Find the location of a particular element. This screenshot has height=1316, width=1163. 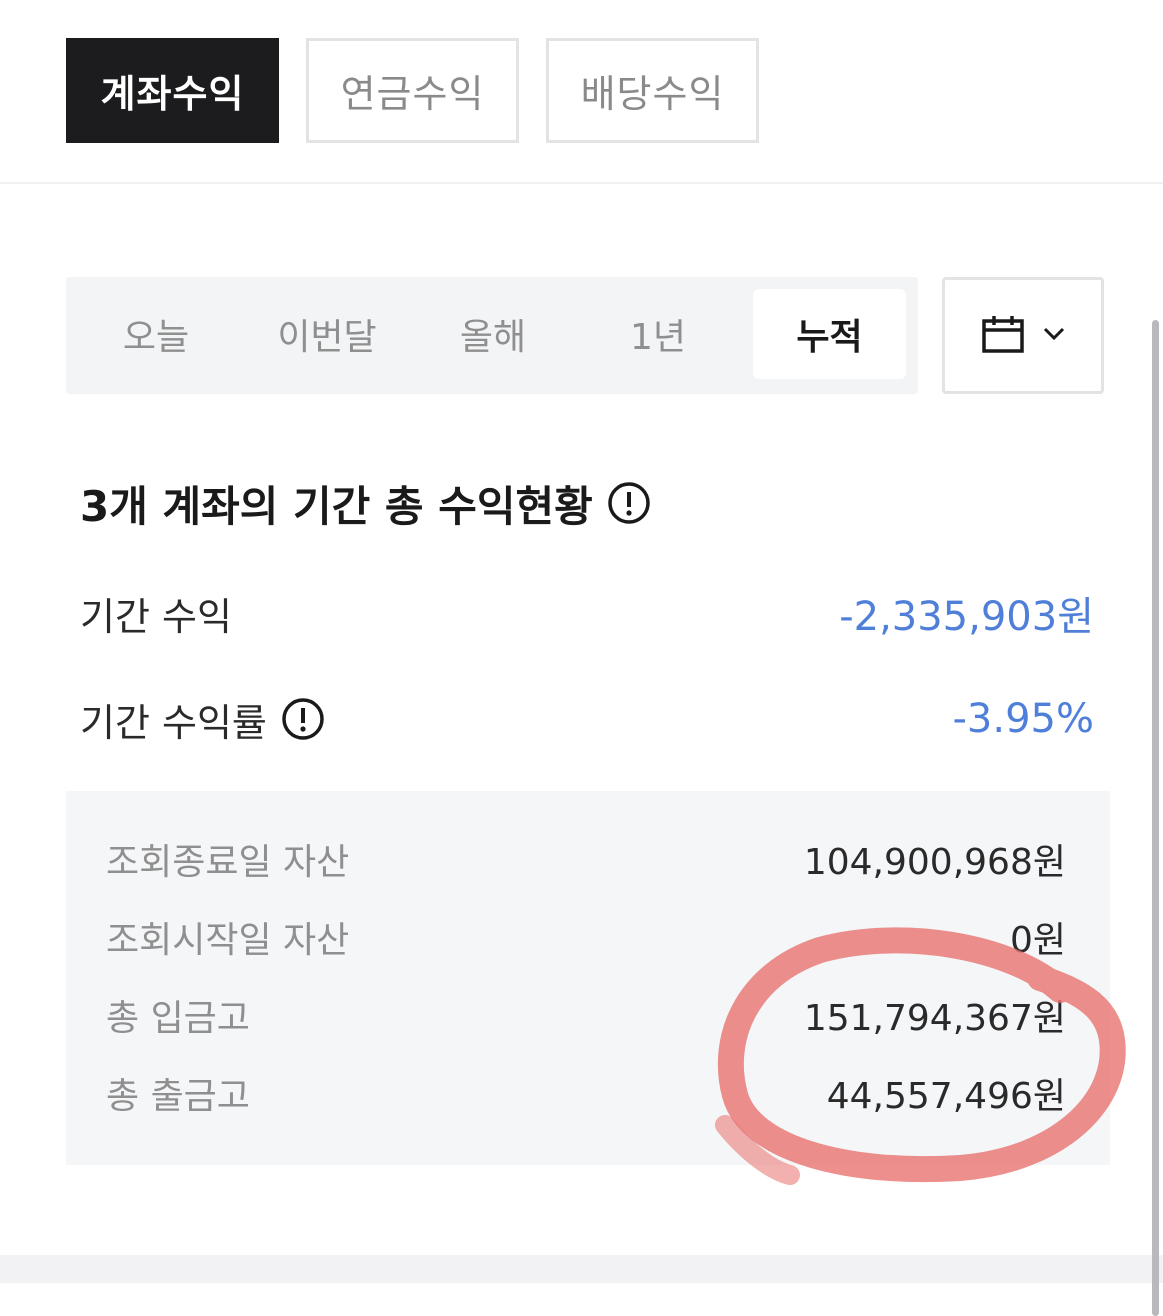

period-selector: 오늘 이번달 올해 1년 누적 is located at coordinates (492, 335).